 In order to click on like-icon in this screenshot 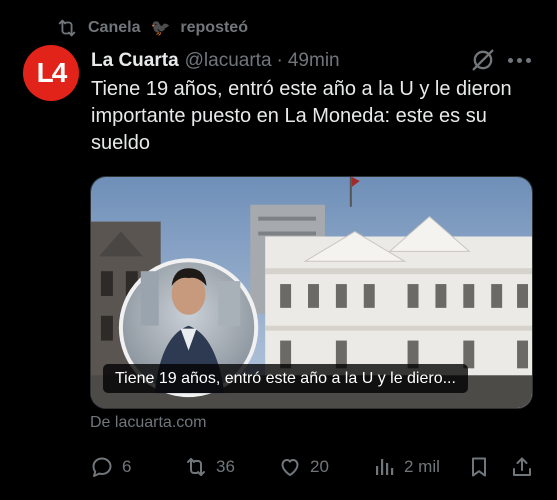, I will do `click(290, 467)`.